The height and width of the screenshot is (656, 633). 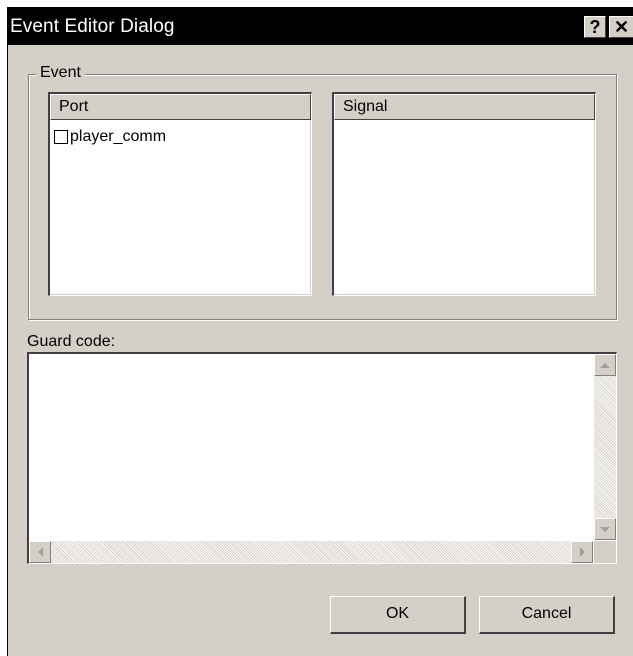 I want to click on help-button: ?, so click(x=595, y=27).